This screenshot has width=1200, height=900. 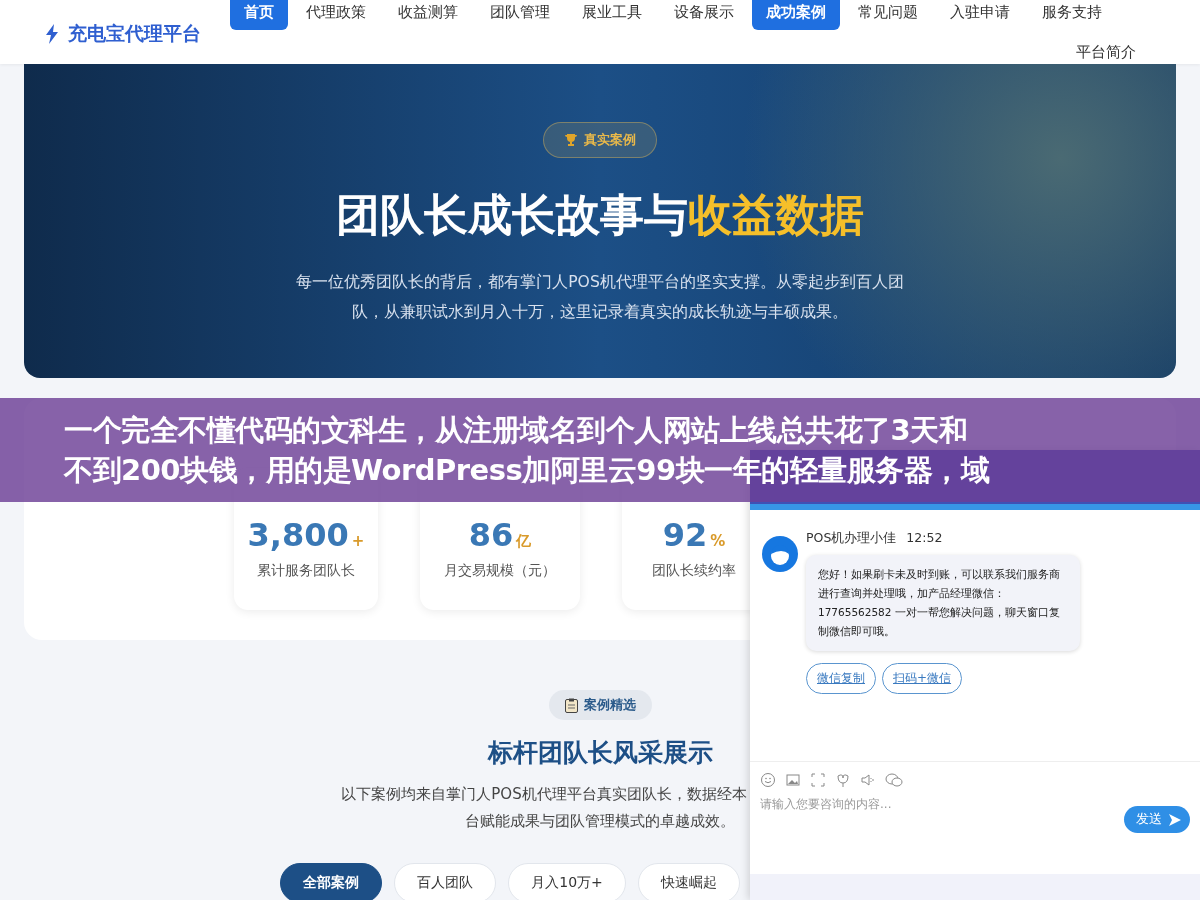 What do you see at coordinates (943, 603) in the screenshot?
I see `chat-message: 您好！如果刷卡未及时到账，可以联系我们服务商进行查询并处理哦，加产品经理微信：17765562582 一对一帮您解决问题，聊天窗口复制微信即可哦。` at bounding box center [943, 603].